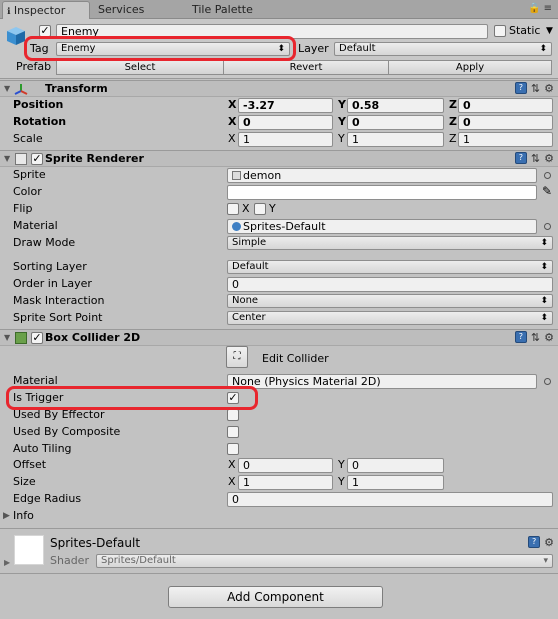 The height and width of the screenshot is (619, 558). I want to click on sprite-field: demon, so click(382, 175).